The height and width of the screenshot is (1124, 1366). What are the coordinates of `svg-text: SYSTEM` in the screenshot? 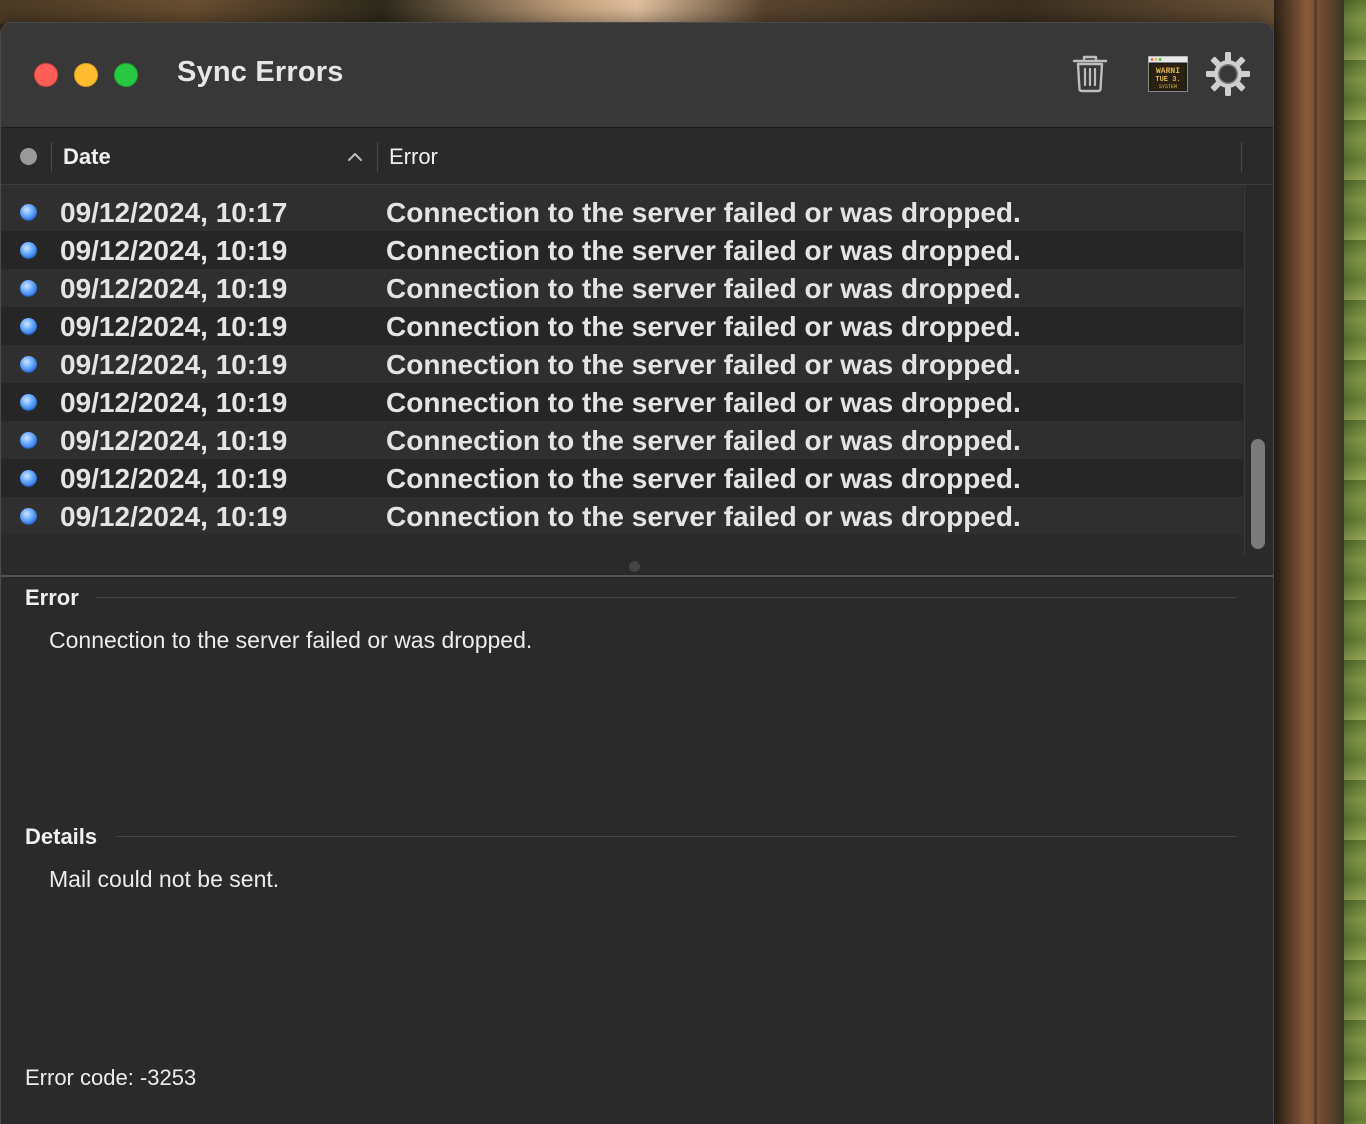 It's located at (1168, 87).